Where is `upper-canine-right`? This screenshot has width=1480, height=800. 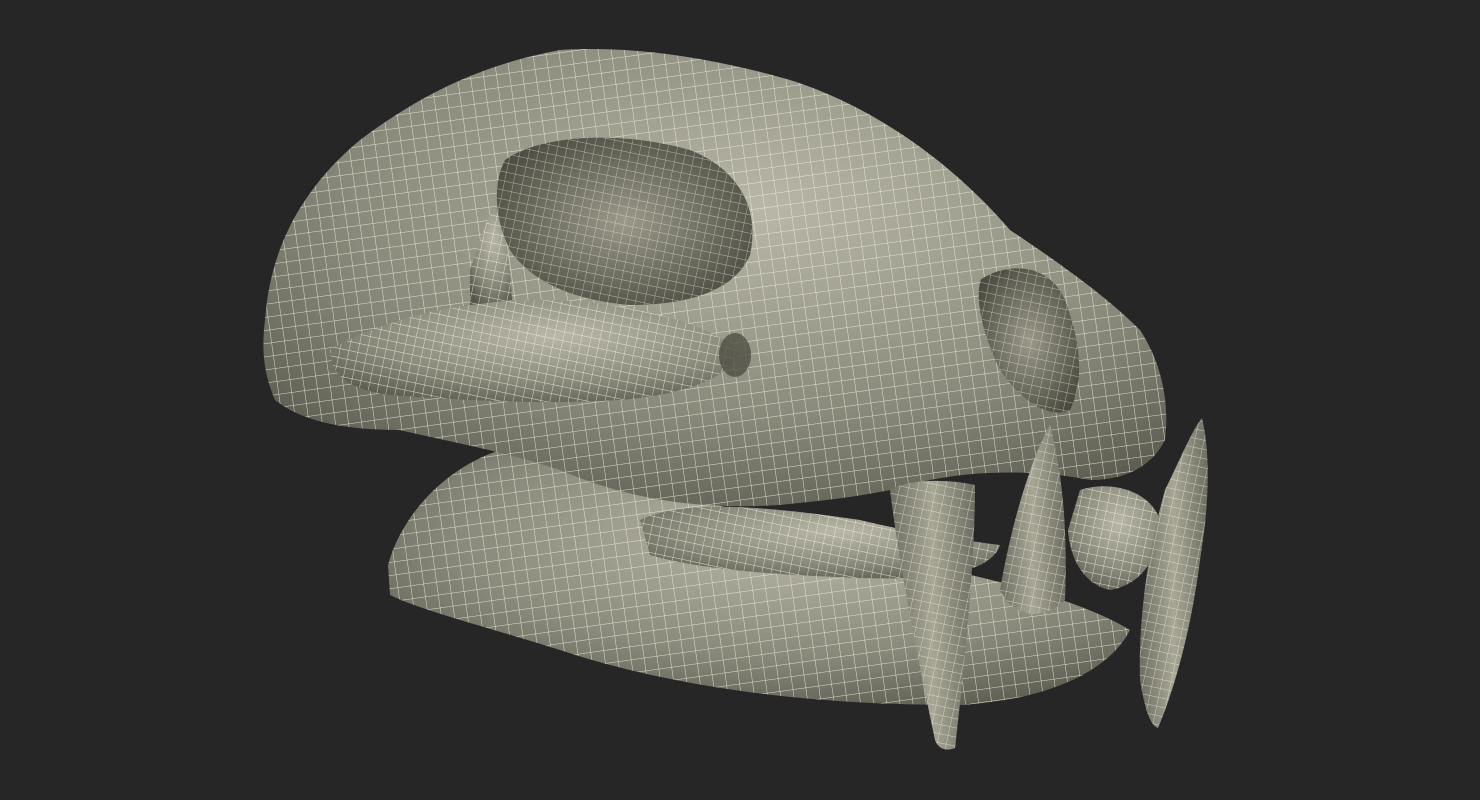
upper-canine-right is located at coordinates (1173, 573).